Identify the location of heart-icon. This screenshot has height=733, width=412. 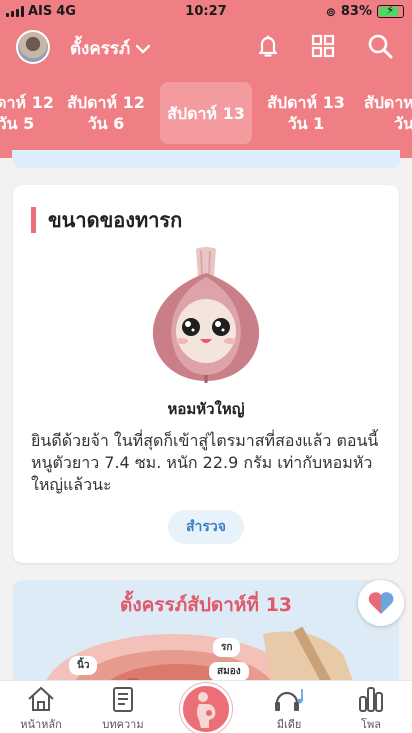
(381, 603).